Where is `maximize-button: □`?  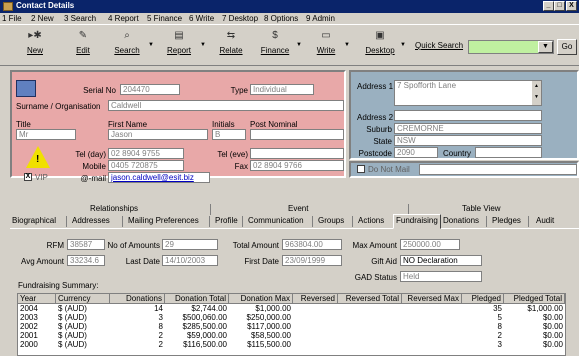
maximize-button: □ is located at coordinates (559, 6).